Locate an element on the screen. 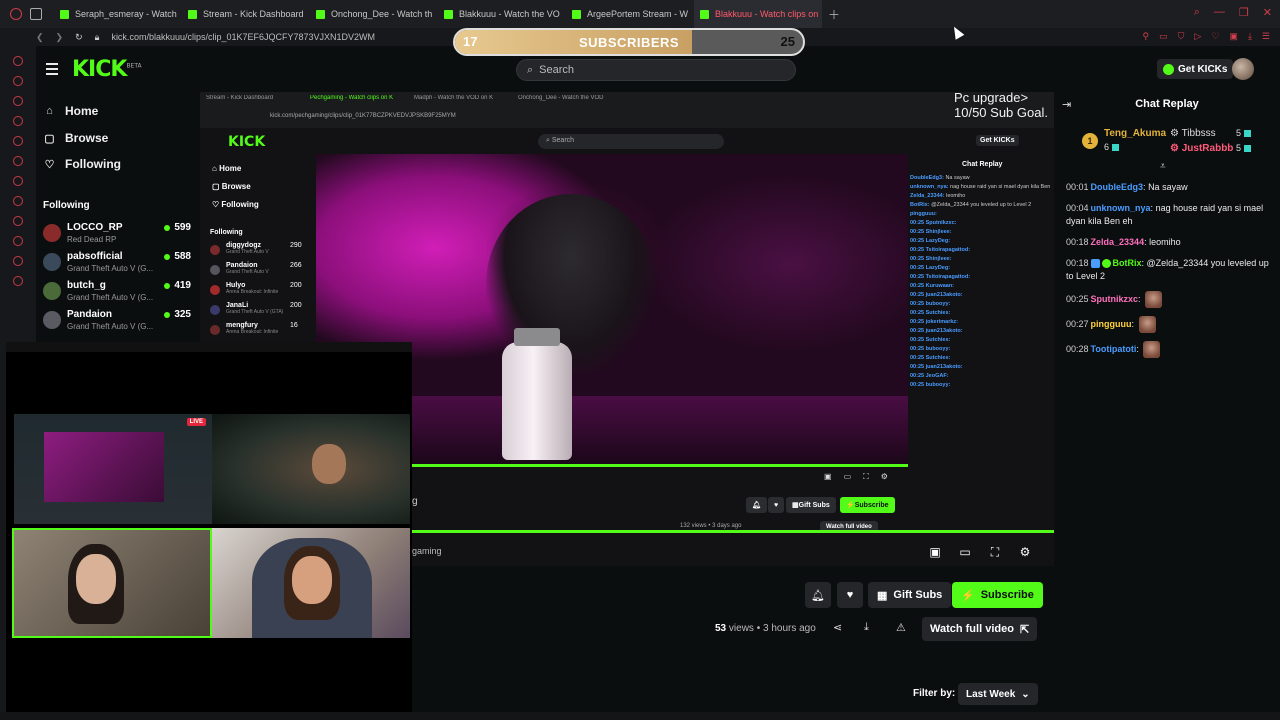 The image size is (1280, 720). sidebar-item-following: ♡ Following is located at coordinates (82, 164).